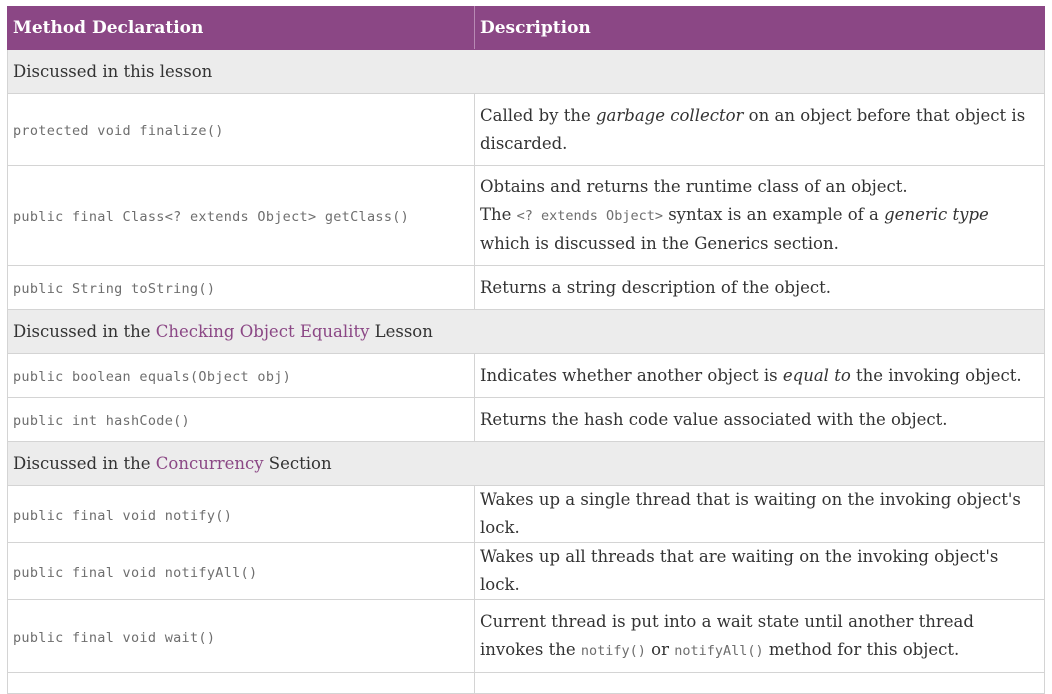 The height and width of the screenshot is (694, 1052). I want to click on table-row-partial, so click(526, 683).